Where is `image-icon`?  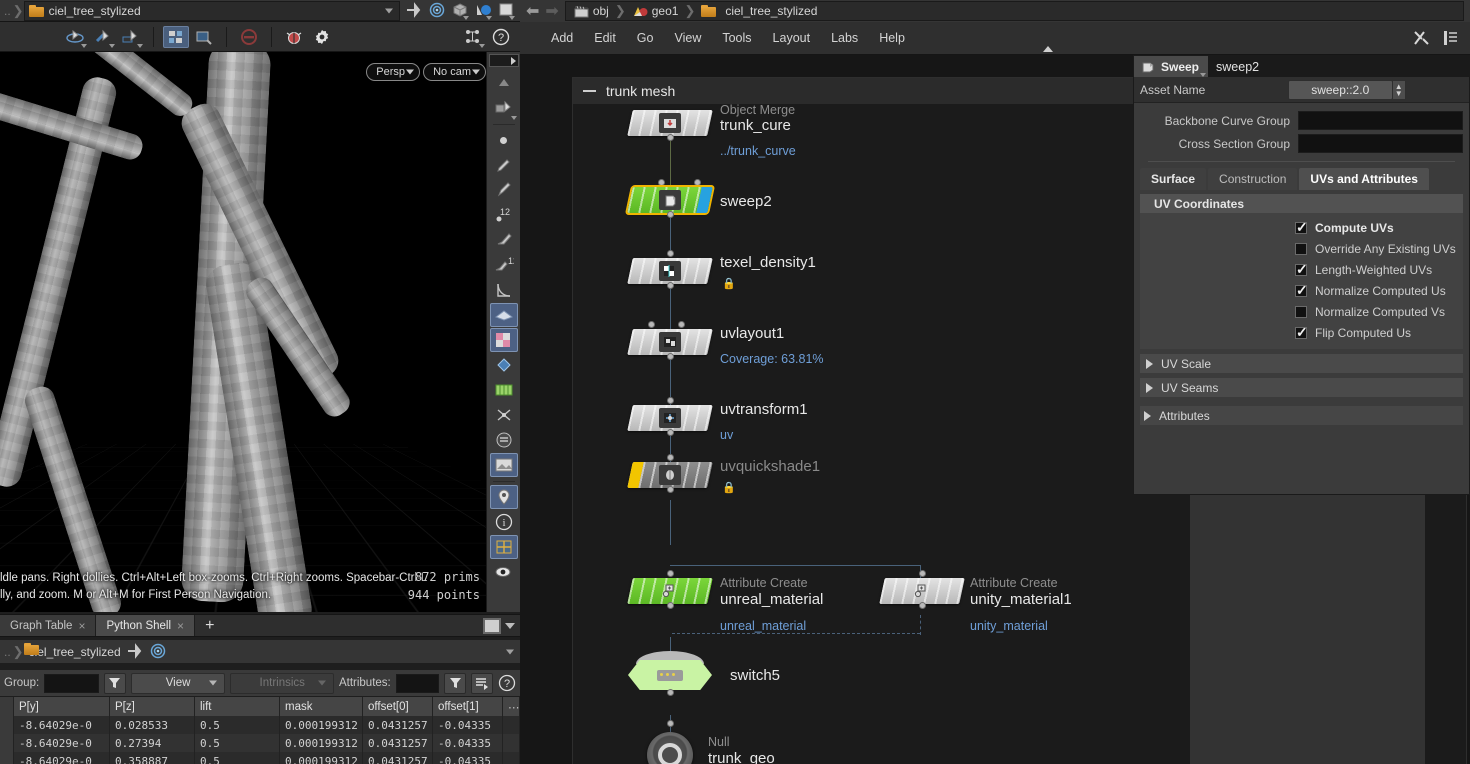 image-icon is located at coordinates (503, 465).